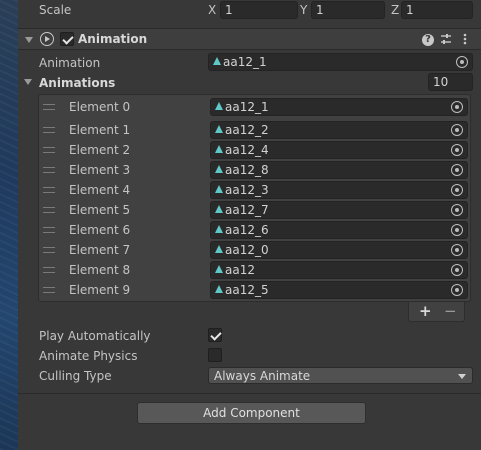 Image resolution: width=481 pixels, height=450 pixels. Describe the element at coordinates (215, 355) in the screenshot. I see `animate-physics-checkbox` at that location.